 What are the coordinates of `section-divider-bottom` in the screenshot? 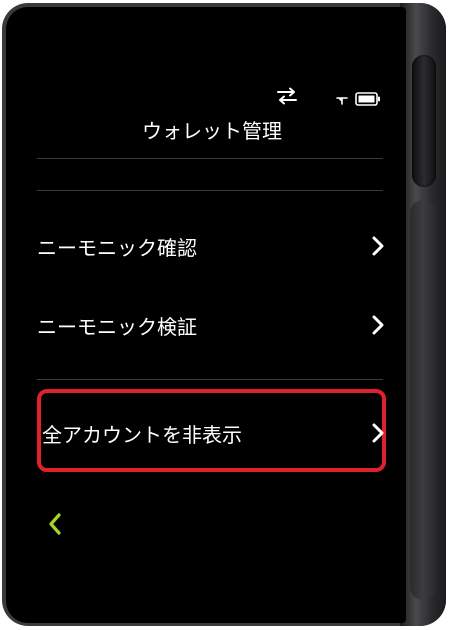 It's located at (210, 379).